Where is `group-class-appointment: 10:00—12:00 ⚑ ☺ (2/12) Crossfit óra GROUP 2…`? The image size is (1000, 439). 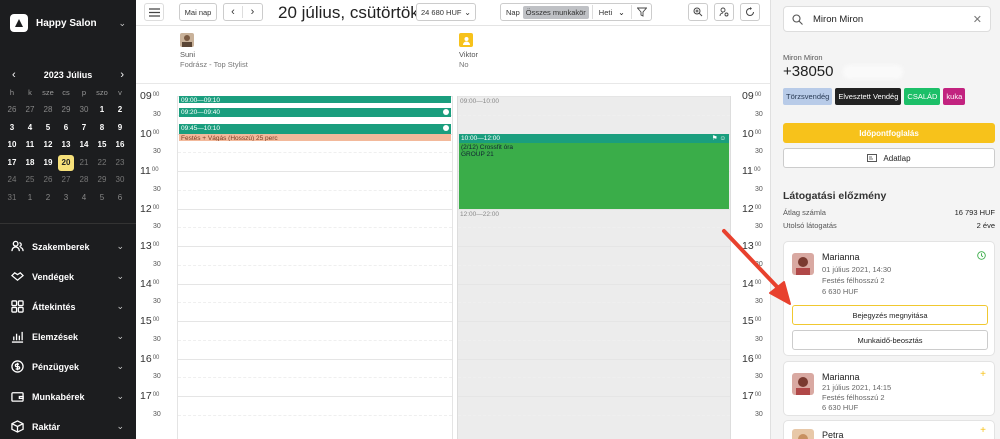
group-class-appointment: 10:00—12:00 ⚑ ☺ (2/12) Crossfit óra GROUP 2… is located at coordinates (594, 171).